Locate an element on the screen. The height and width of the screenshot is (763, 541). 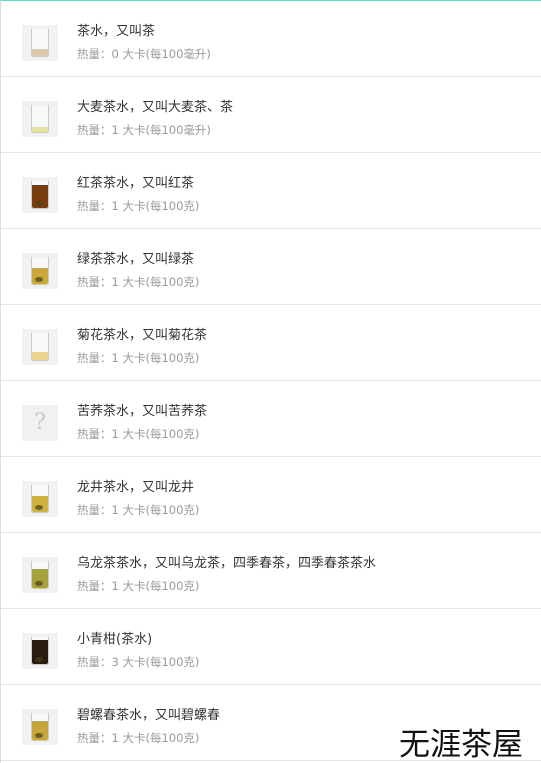
list-item: 小青柑(茶水) 热量：3 大卡(每100克) is located at coordinates (271, 647).